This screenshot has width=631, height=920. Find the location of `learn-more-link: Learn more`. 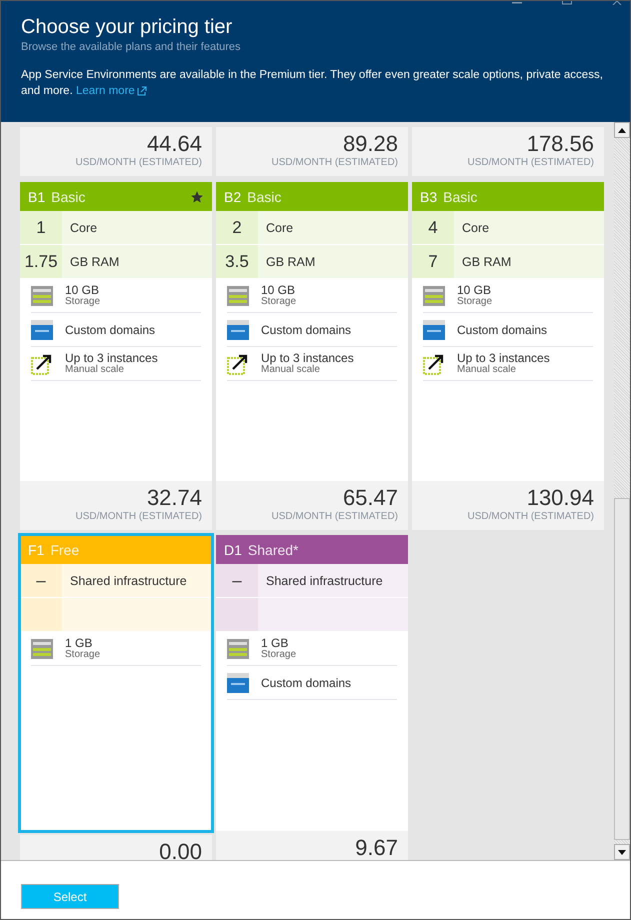

learn-more-link: Learn more is located at coordinates (111, 91).